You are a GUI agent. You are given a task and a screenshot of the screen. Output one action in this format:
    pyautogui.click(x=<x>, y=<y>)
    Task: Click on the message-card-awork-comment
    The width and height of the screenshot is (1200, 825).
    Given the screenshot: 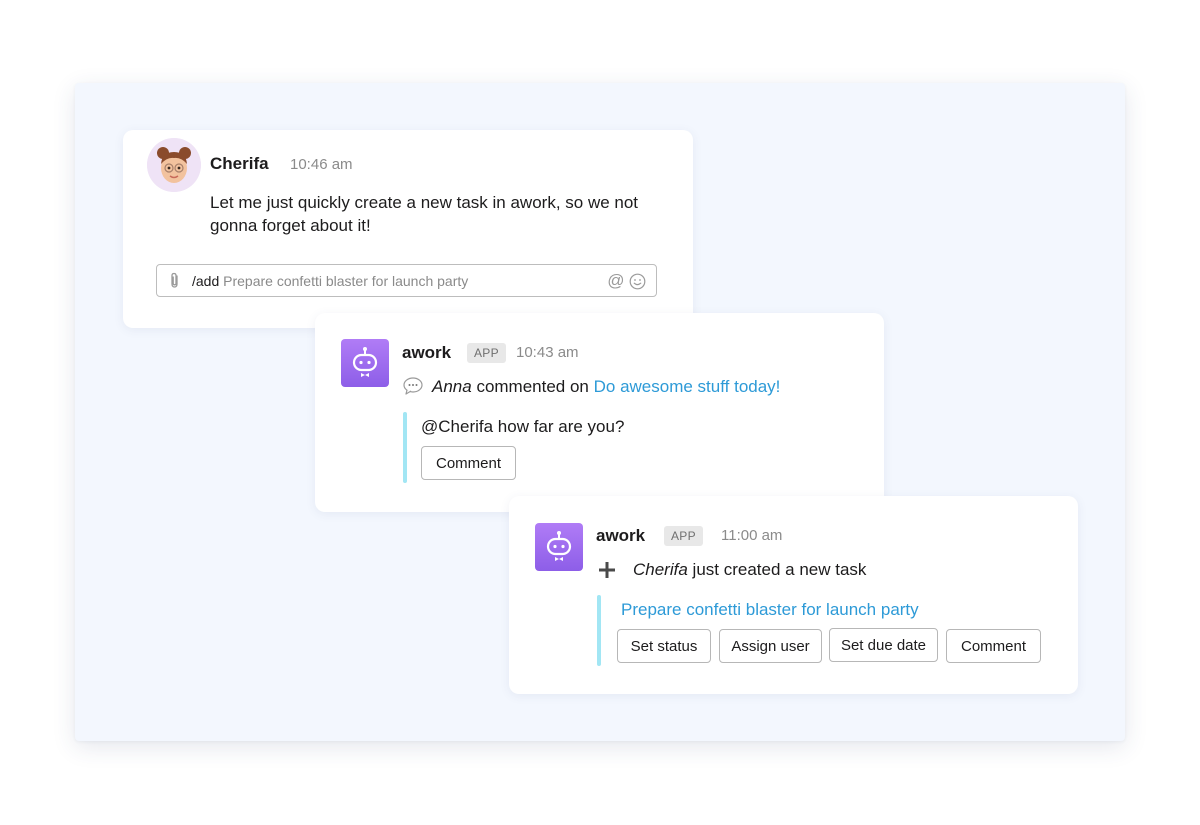 What is the action you would take?
    pyautogui.click(x=599, y=412)
    